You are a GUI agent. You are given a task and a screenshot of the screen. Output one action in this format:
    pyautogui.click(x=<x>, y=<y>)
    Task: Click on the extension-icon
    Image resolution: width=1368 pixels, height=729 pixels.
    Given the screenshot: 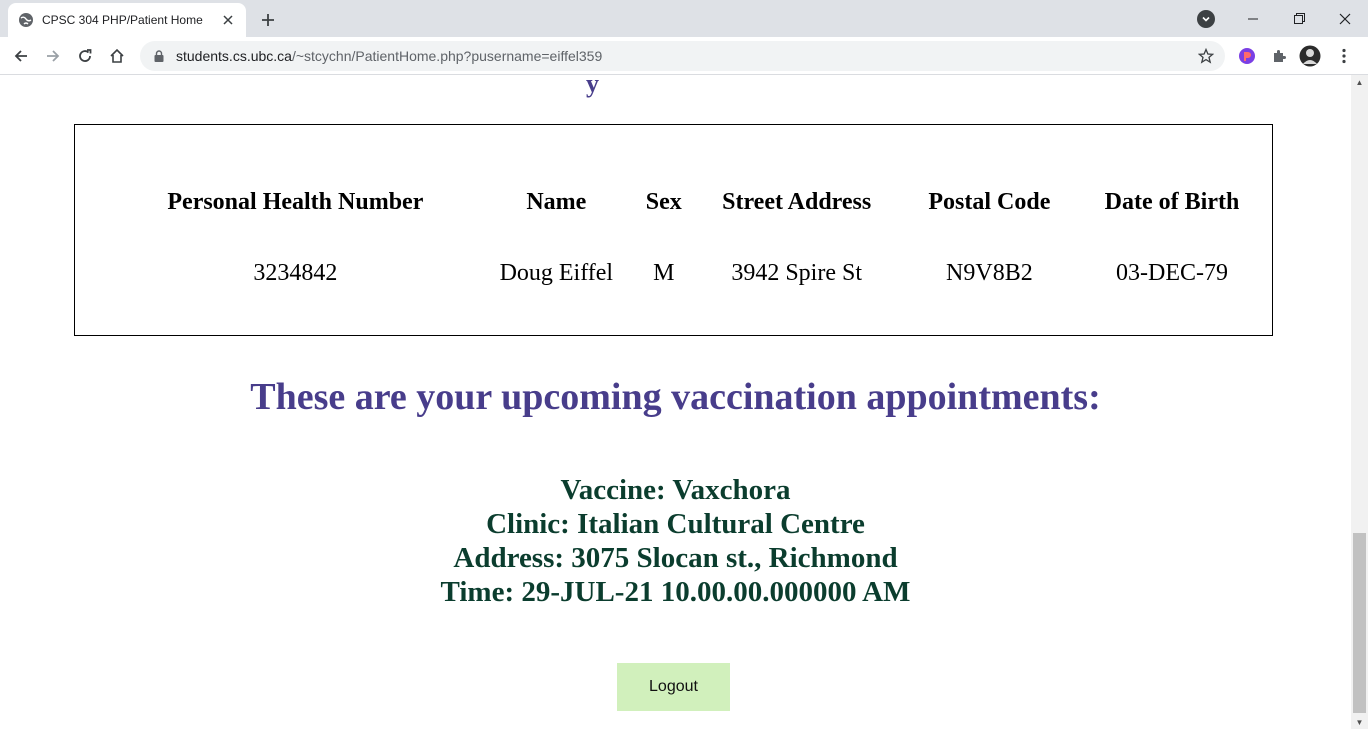 What is the action you would take?
    pyautogui.click(x=1247, y=56)
    